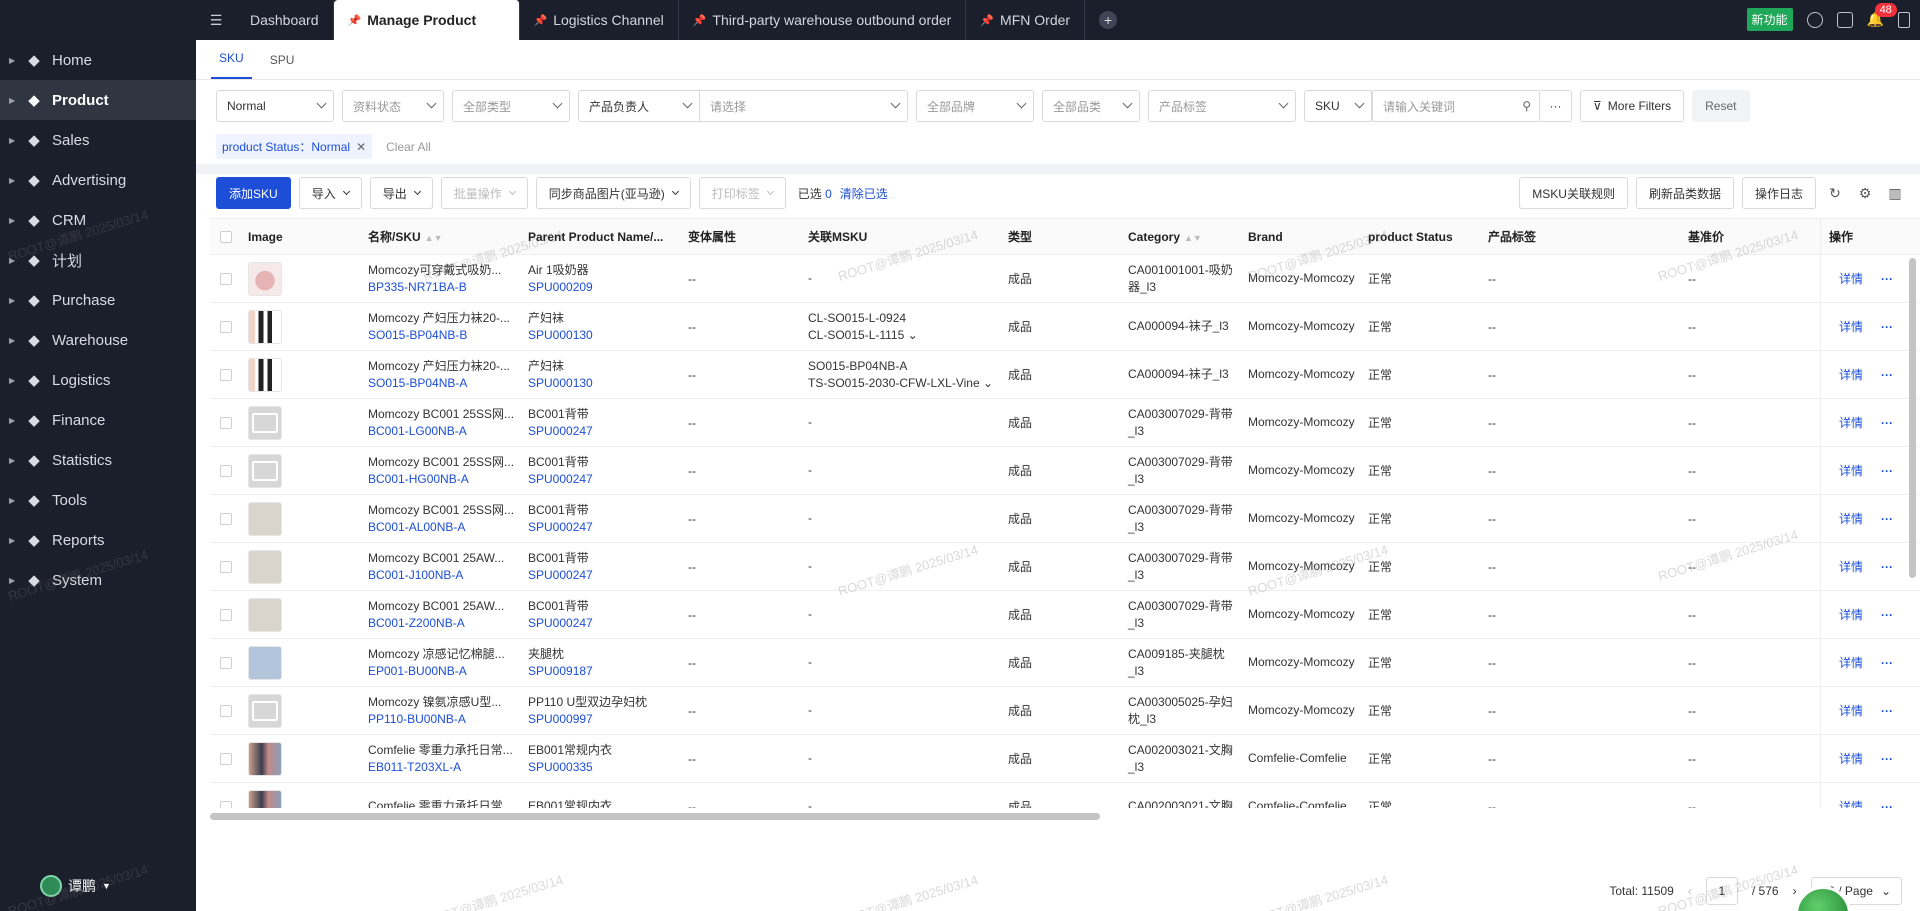  I want to click on gear-icon: ⚙, so click(1865, 193).